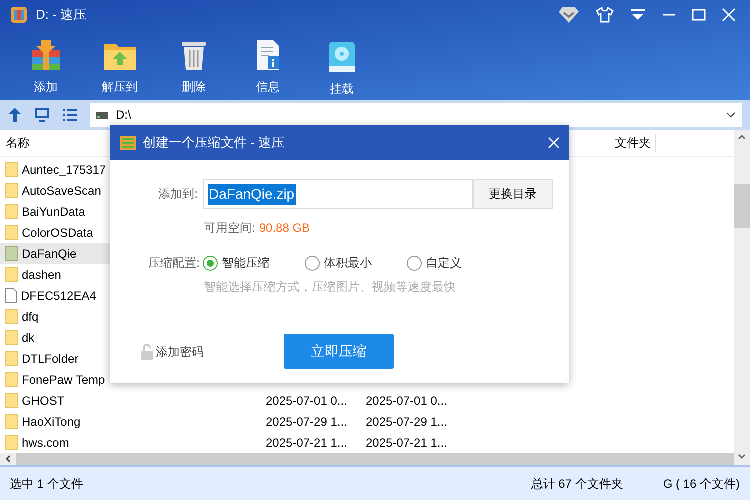 This screenshot has width=750, height=500. Describe the element at coordinates (699, 15) in the screenshot. I see `maximize-icon` at that location.